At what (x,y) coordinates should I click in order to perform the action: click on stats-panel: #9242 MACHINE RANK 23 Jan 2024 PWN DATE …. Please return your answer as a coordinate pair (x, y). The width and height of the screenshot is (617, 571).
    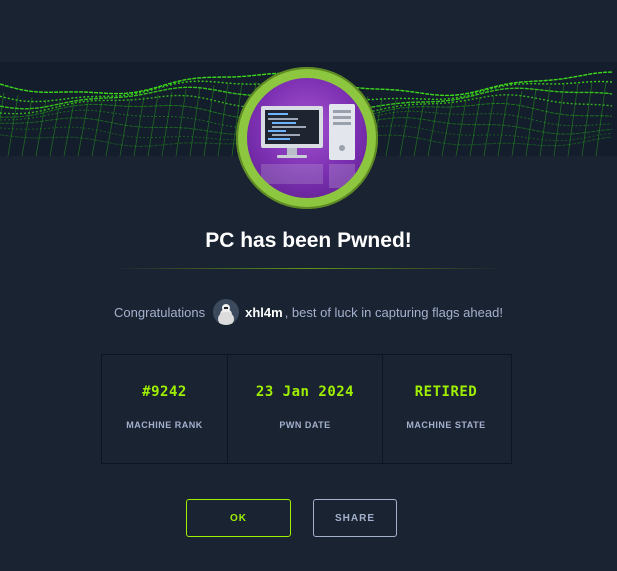
    Looking at the image, I should click on (306, 409).